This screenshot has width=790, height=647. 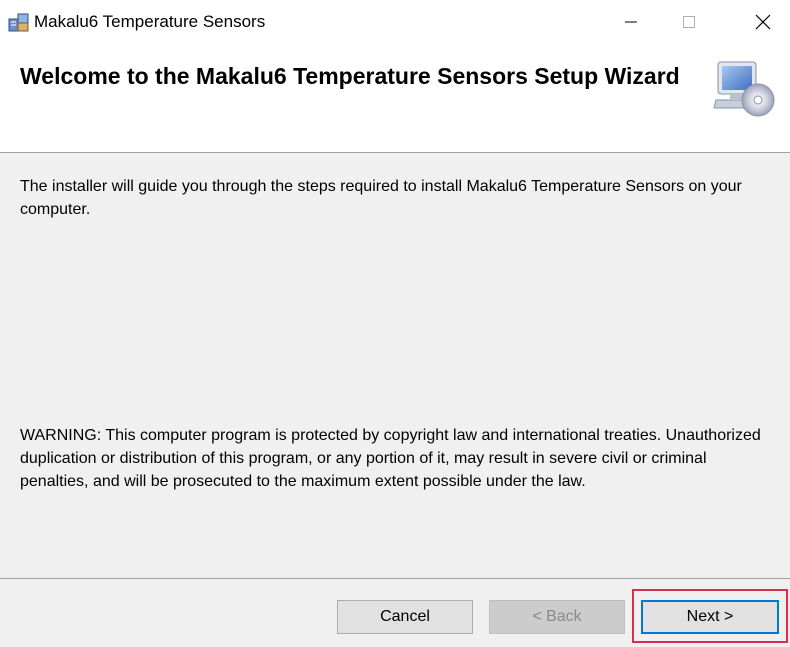 What do you see at coordinates (405, 617) in the screenshot?
I see `cancel-button: Cancel` at bounding box center [405, 617].